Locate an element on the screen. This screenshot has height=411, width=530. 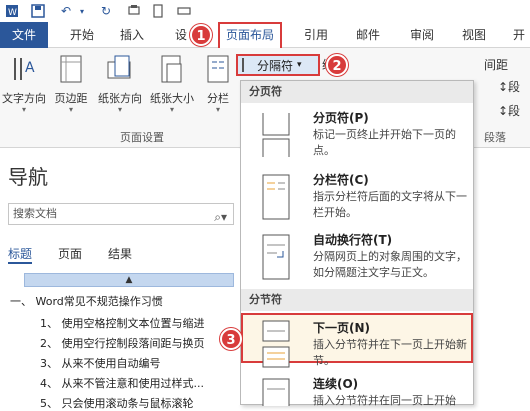
menu-item-page-break: 分页符(P) 标记一页终止并开始下一页的点。 is located at coordinates (357, 130).